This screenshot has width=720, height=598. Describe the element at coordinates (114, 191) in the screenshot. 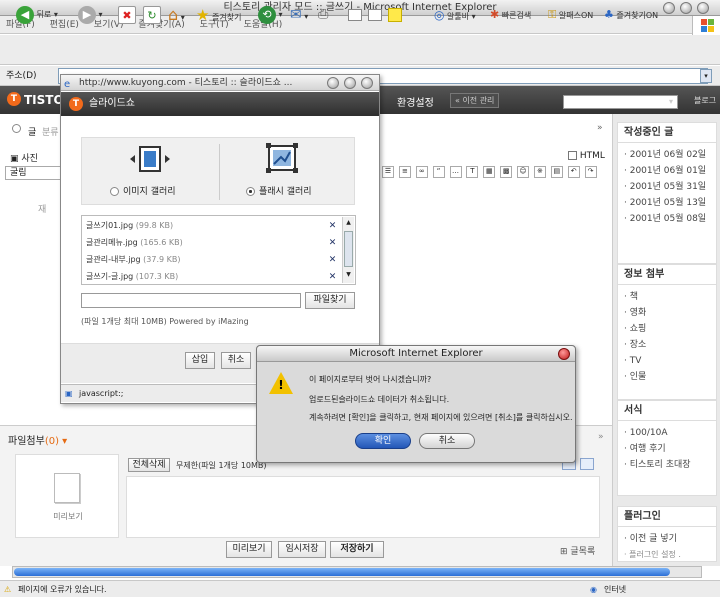

I see `image-gallery-radio` at that location.